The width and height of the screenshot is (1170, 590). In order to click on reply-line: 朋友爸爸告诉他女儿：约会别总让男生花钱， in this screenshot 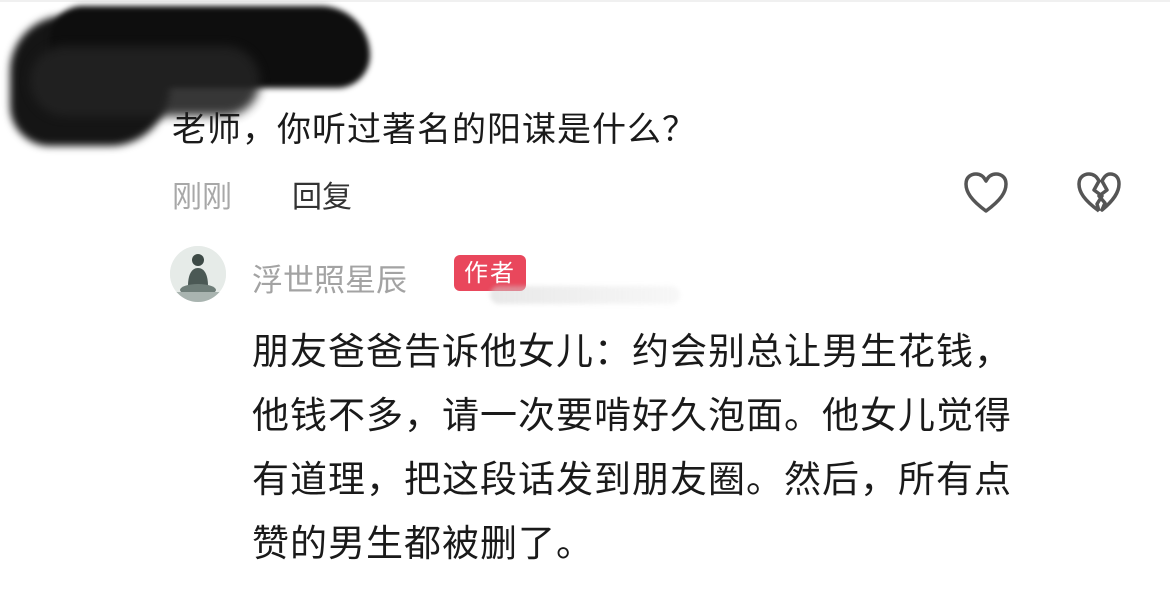, I will do `click(632, 351)`.